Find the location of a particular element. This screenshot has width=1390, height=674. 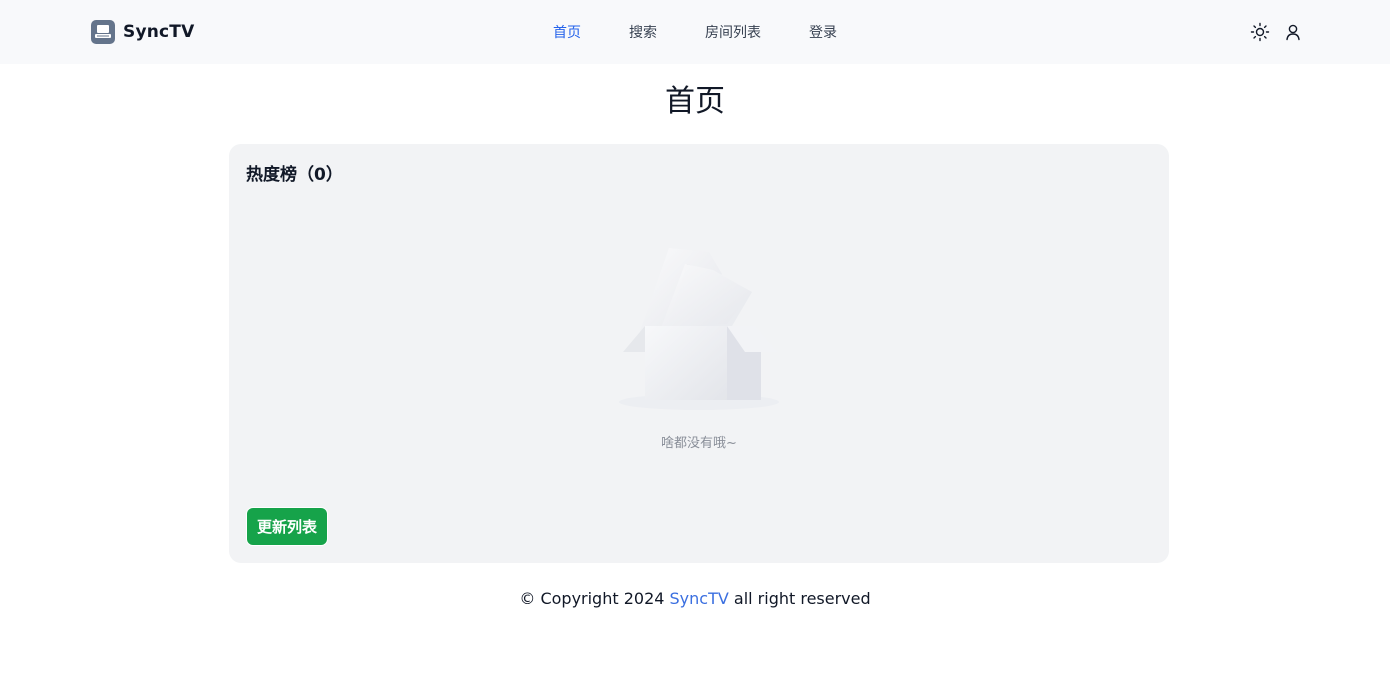

nav-item-room-list: 房间列表 is located at coordinates (733, 32).